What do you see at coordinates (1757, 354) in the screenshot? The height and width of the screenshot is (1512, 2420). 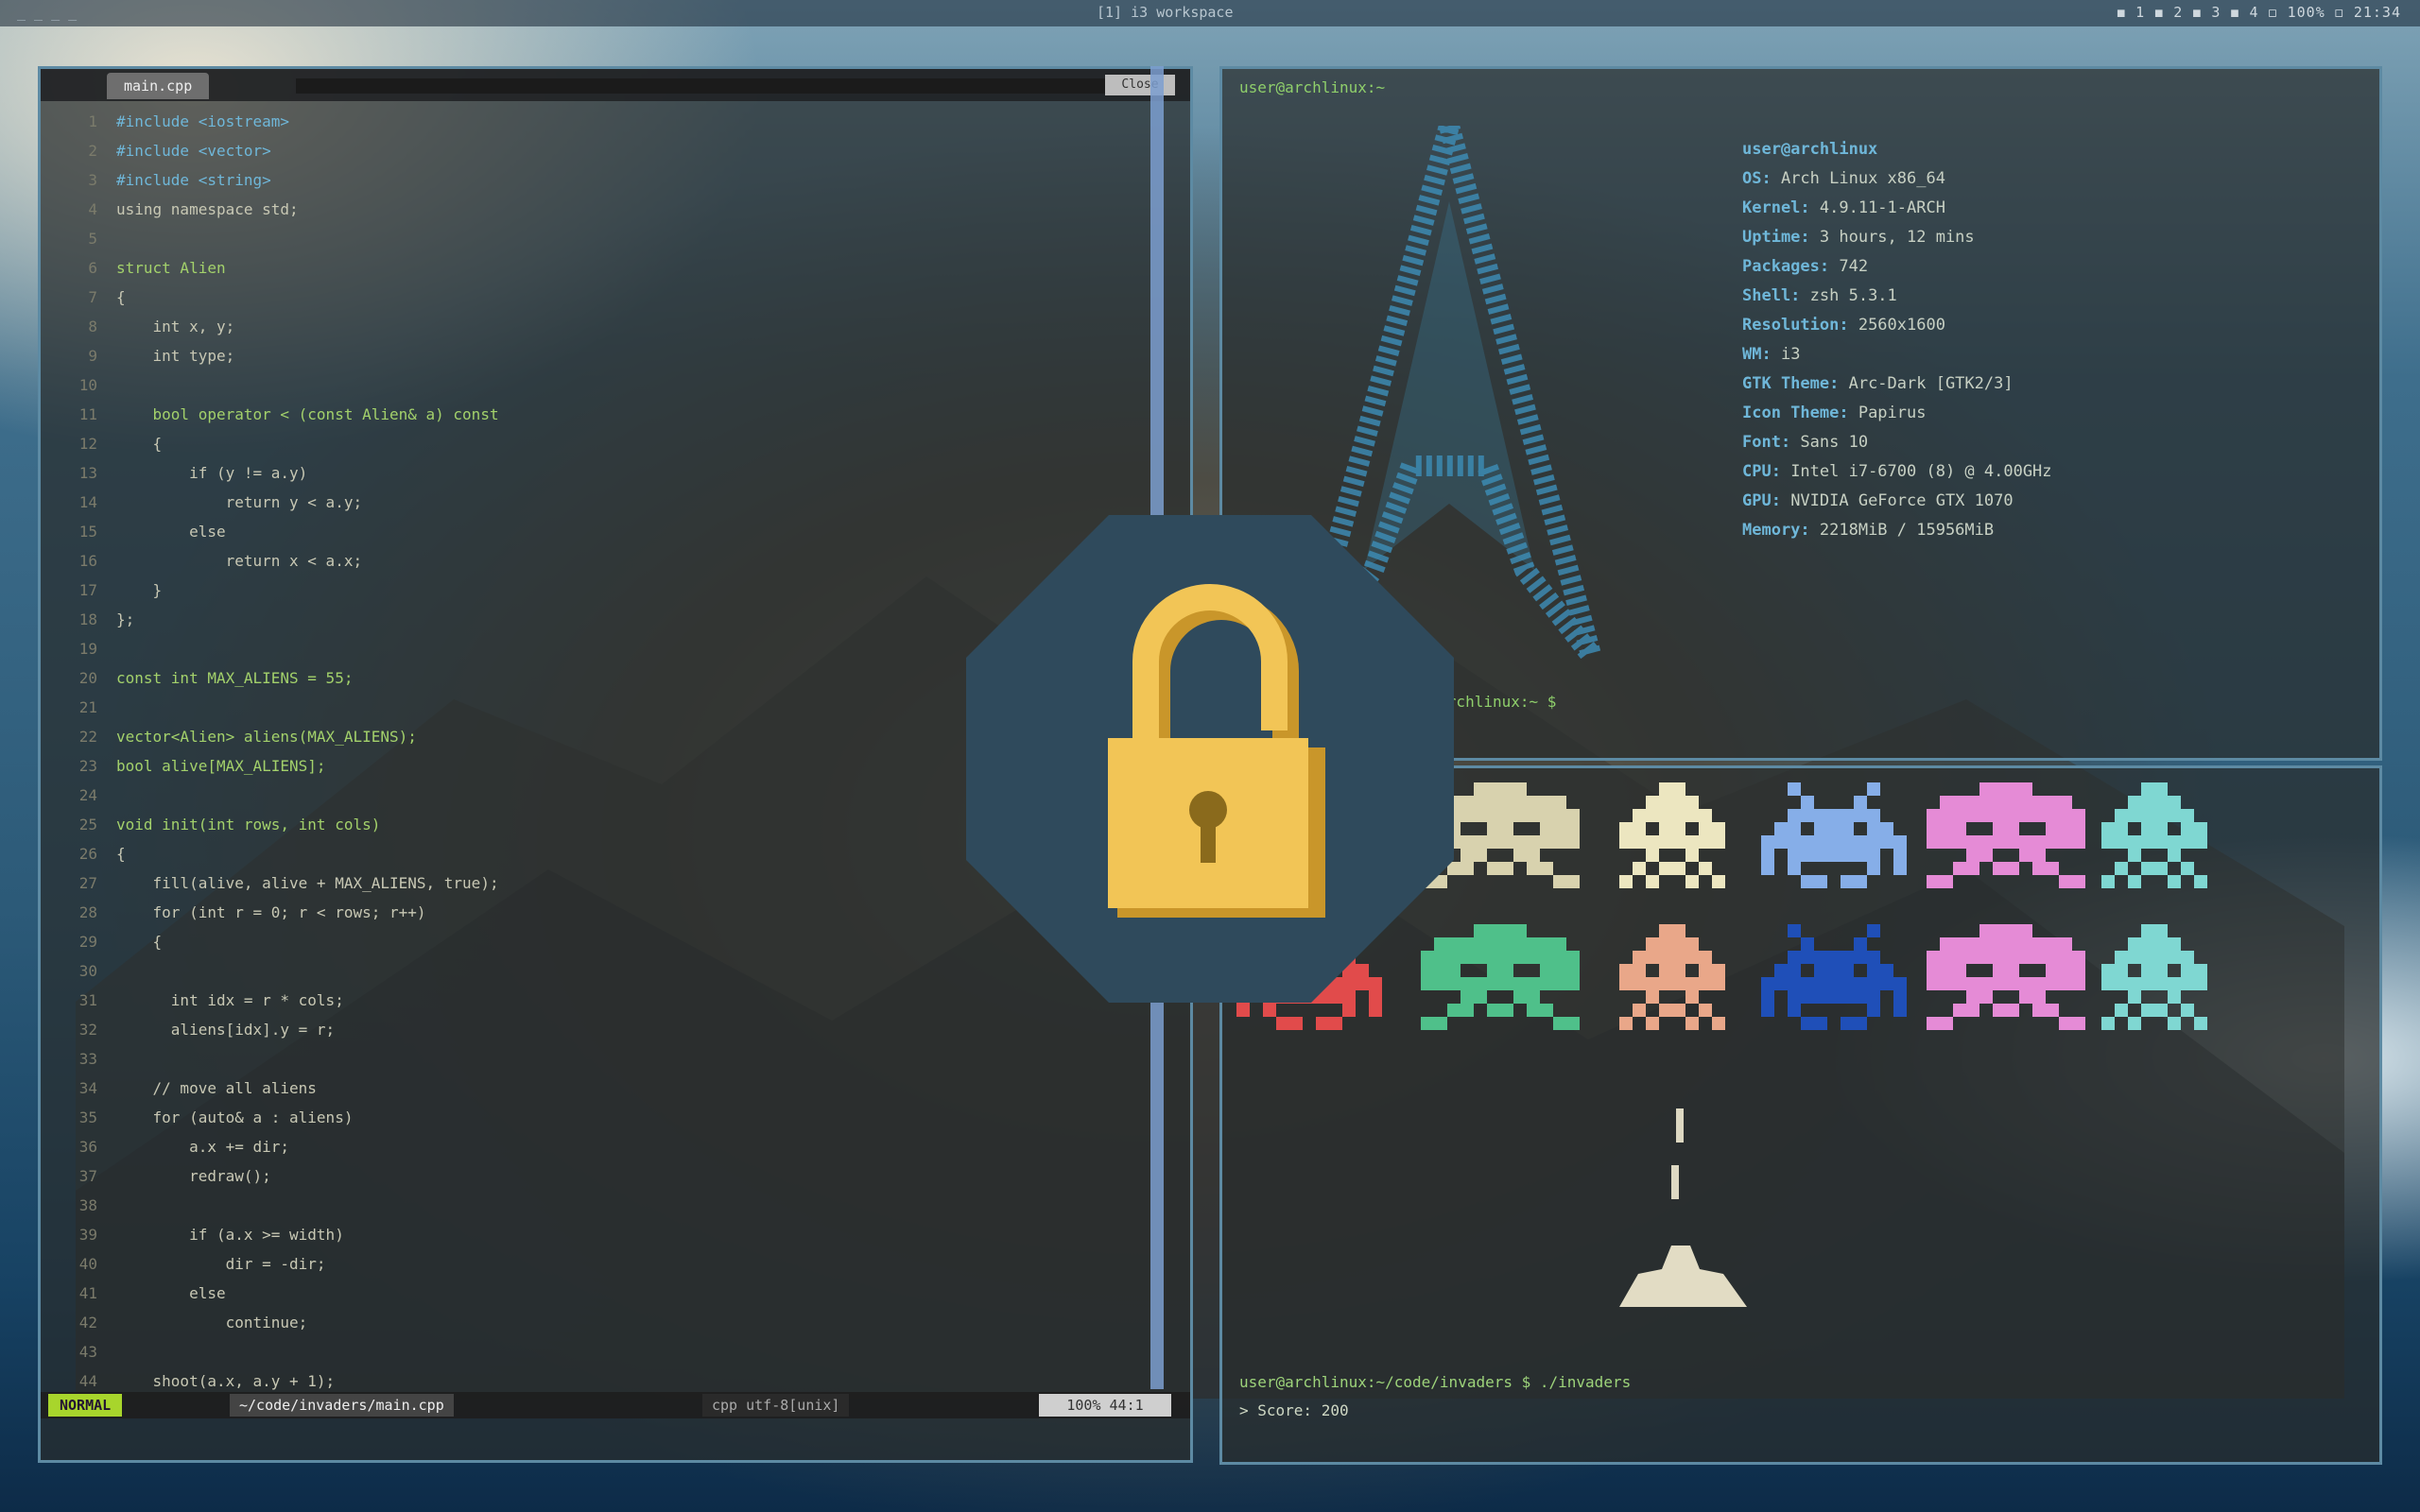 I see `info-key: WM:` at bounding box center [1757, 354].